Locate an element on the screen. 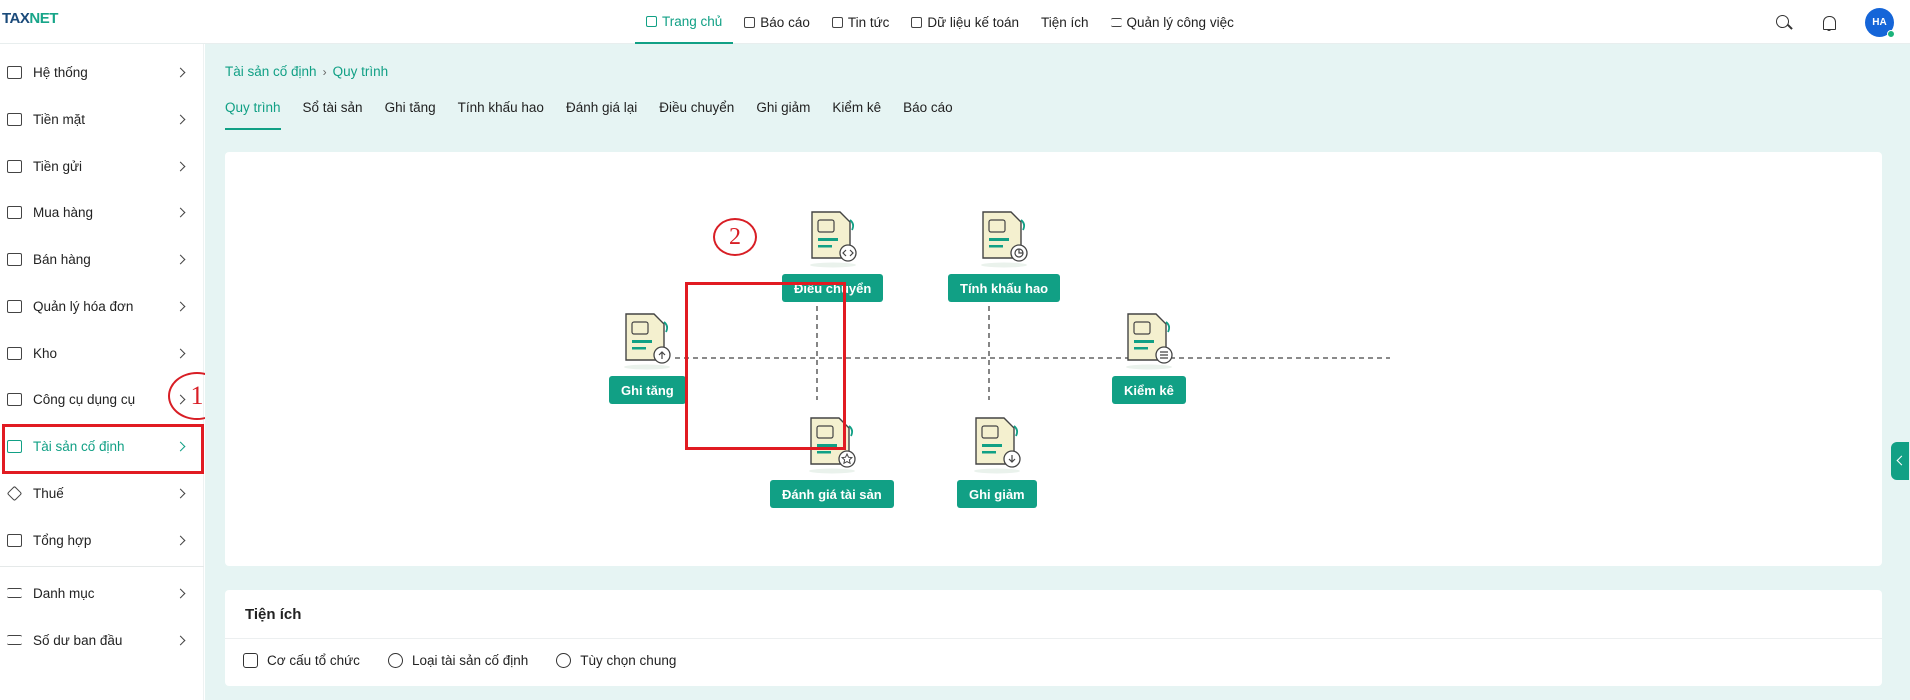  highlight-box-increase is located at coordinates (765, 366).